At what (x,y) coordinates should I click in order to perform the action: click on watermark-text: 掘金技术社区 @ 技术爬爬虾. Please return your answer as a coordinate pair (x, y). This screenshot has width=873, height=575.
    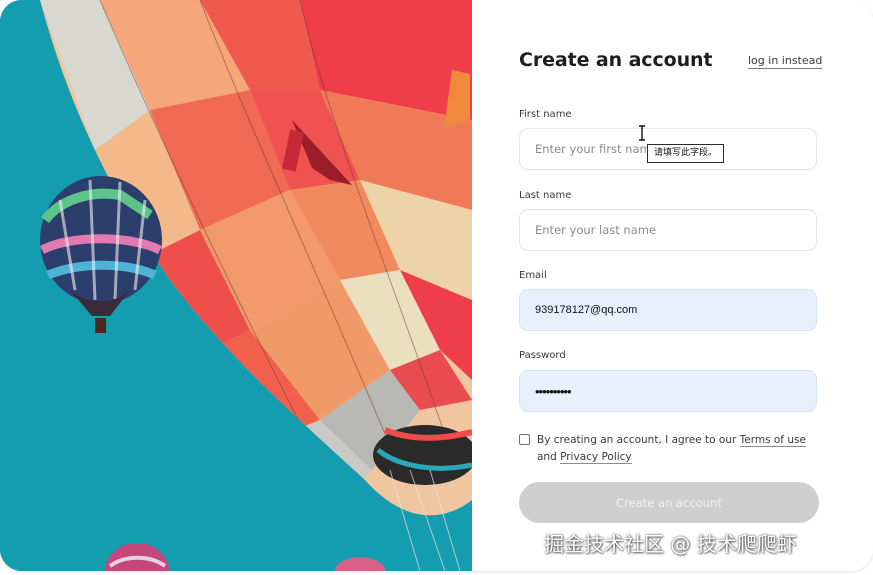
    Looking at the image, I should click on (670, 544).